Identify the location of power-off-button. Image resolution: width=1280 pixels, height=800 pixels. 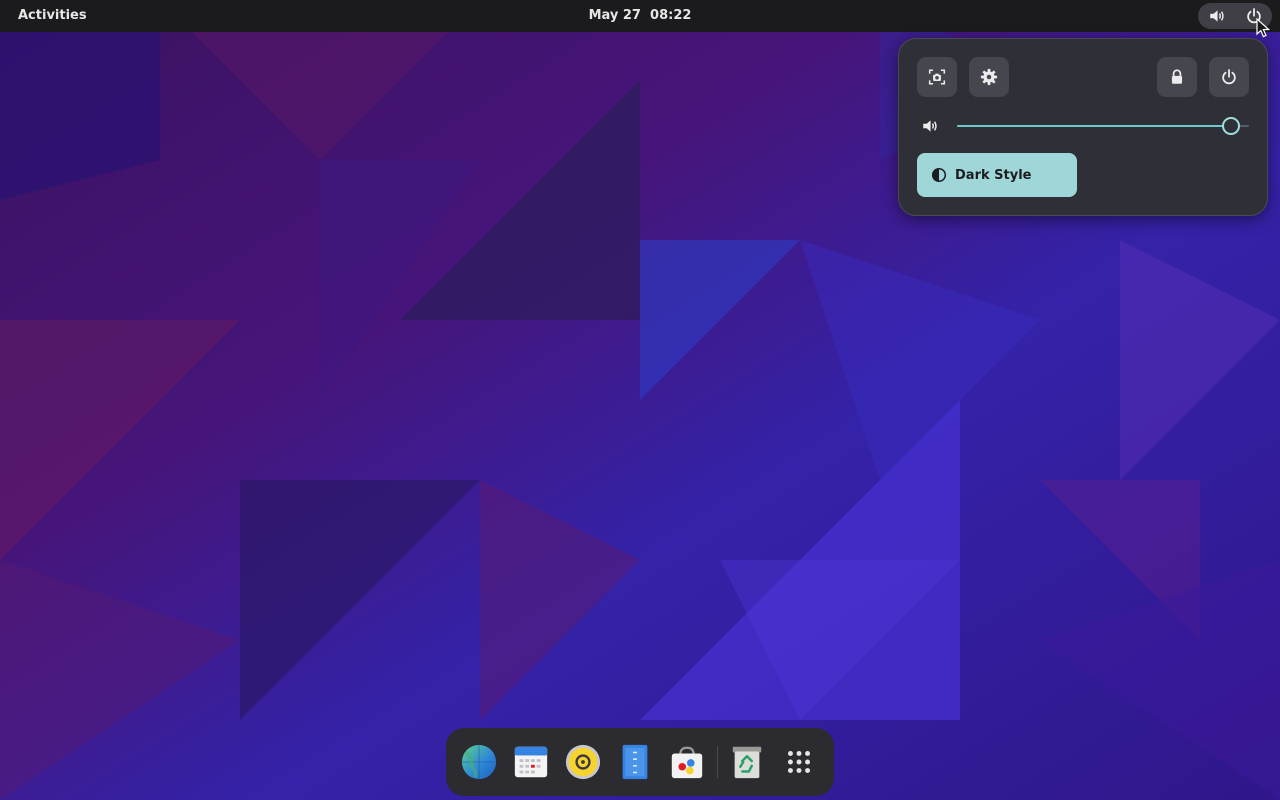
(1229, 77).